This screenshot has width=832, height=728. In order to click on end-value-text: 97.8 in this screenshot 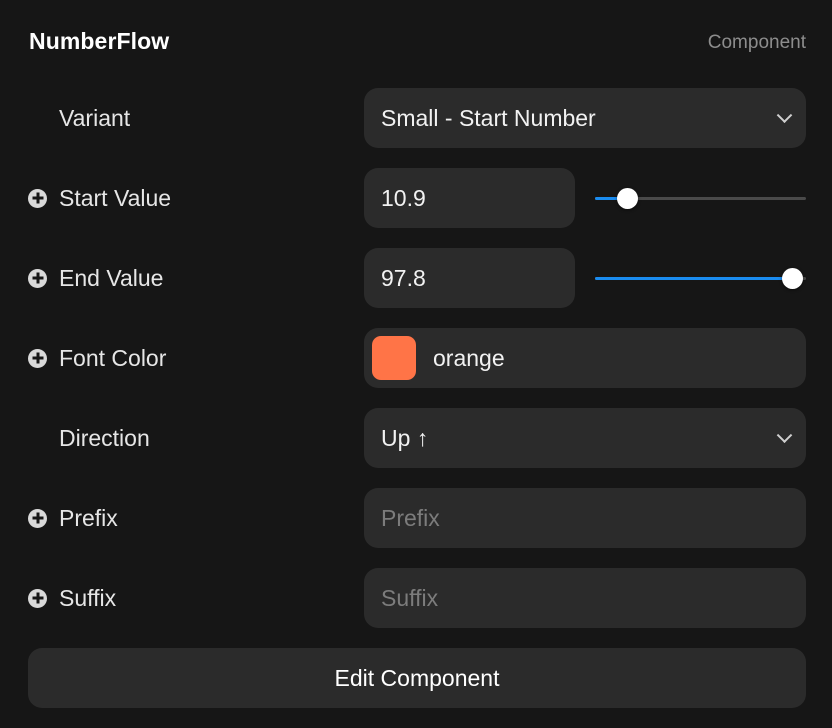, I will do `click(403, 277)`.